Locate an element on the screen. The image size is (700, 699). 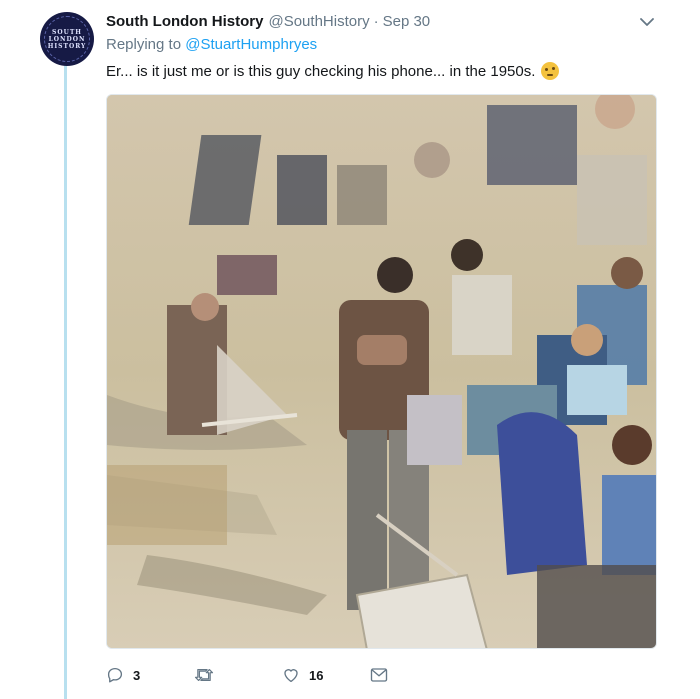
reply-count: 3 is located at coordinates (137, 675).